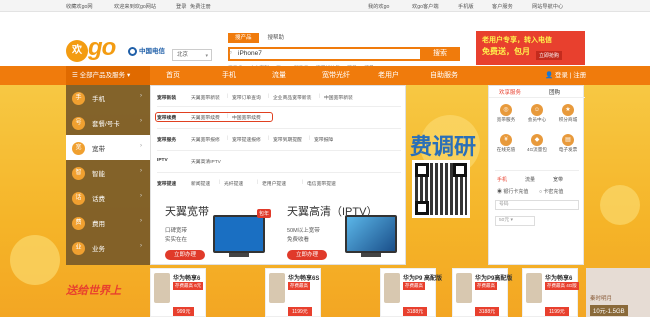  Describe the element at coordinates (178, 292) in the screenshot. I see `product-card: 华为畅享6 存费最高 6元 999元` at that location.